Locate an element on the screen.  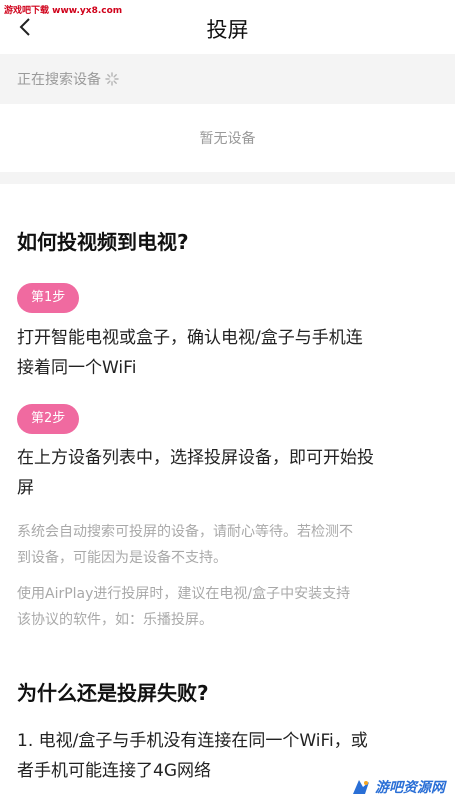
step-1-line-2: 接着同一个WiFi is located at coordinates (77, 368).